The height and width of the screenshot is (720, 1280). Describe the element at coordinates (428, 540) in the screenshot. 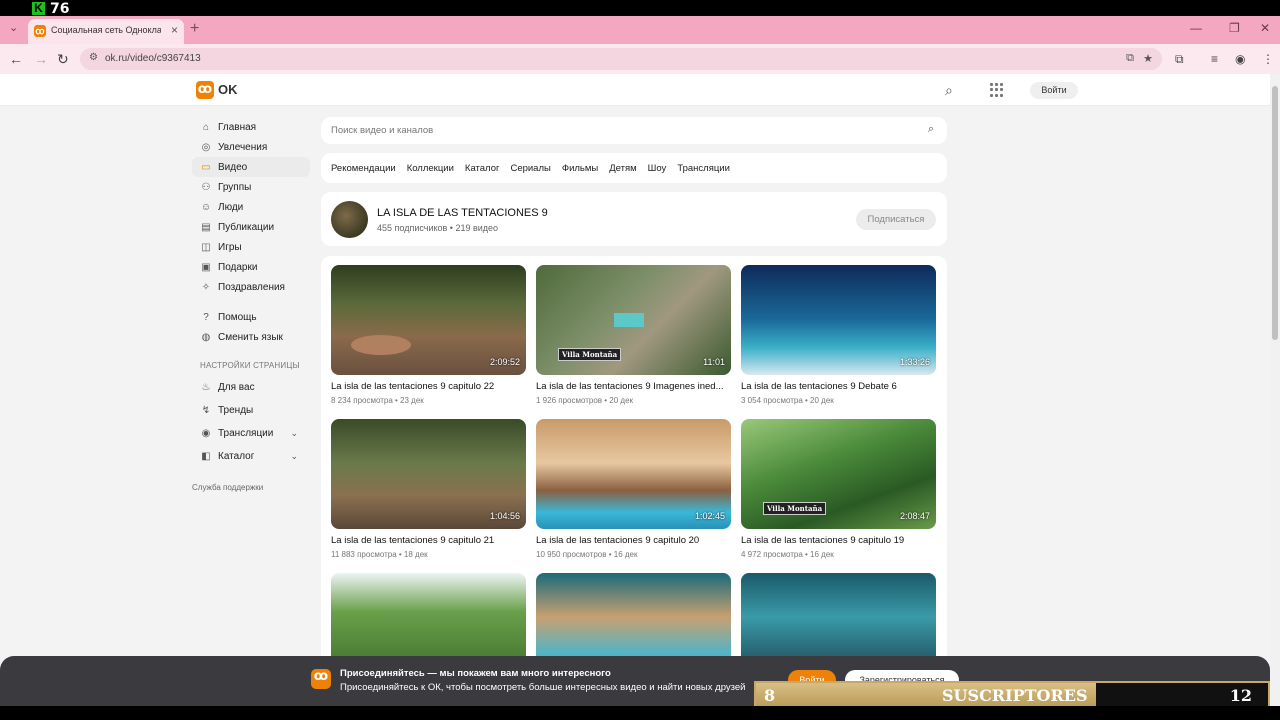

I see `video-title: La isla de las tentaciones 9 capitulo 21` at that location.